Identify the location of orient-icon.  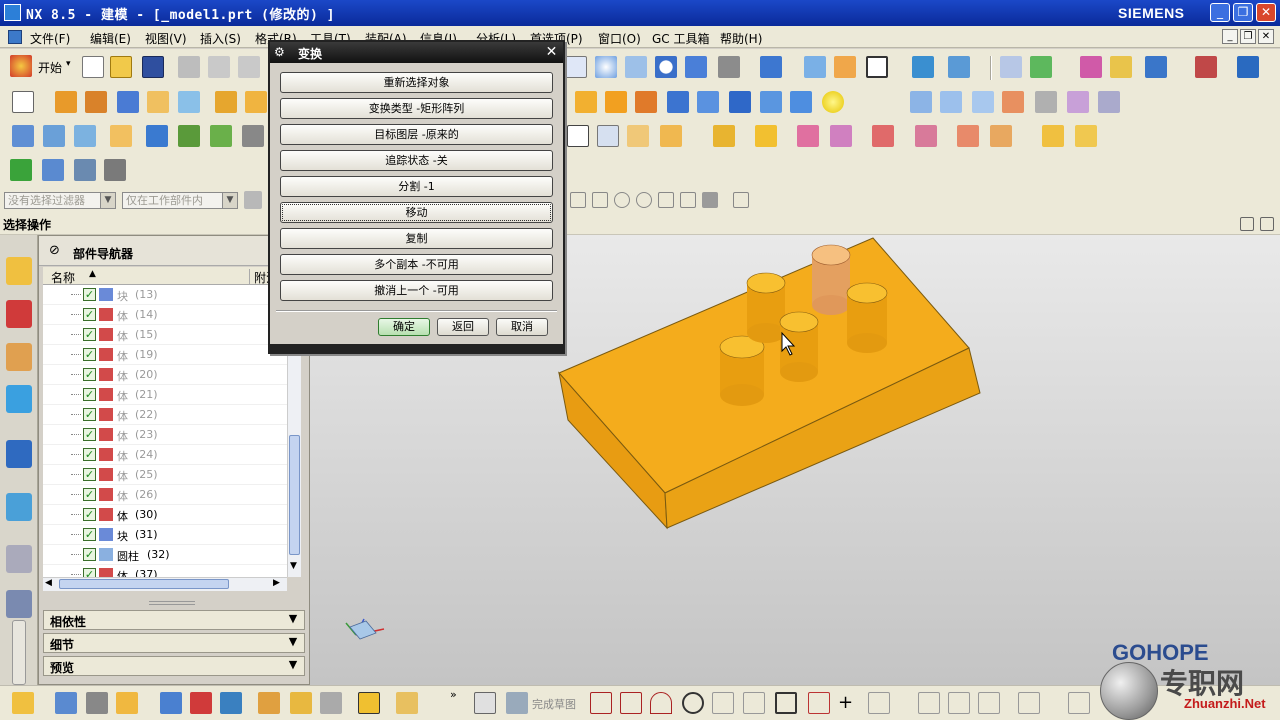
(959, 67).